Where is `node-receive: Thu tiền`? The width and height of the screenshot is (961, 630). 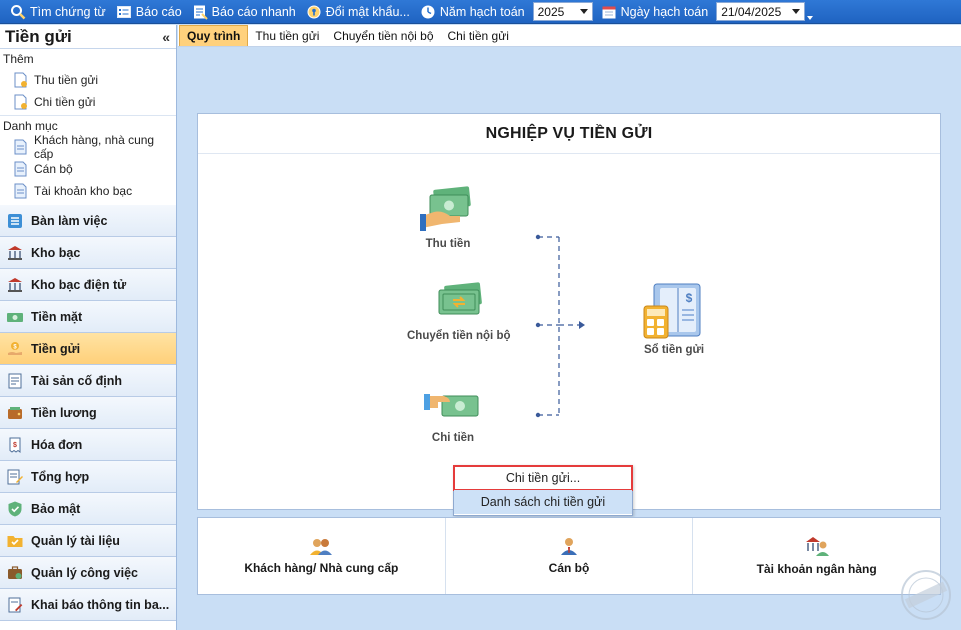
node-receive: Thu tiền is located at coordinates (448, 218).